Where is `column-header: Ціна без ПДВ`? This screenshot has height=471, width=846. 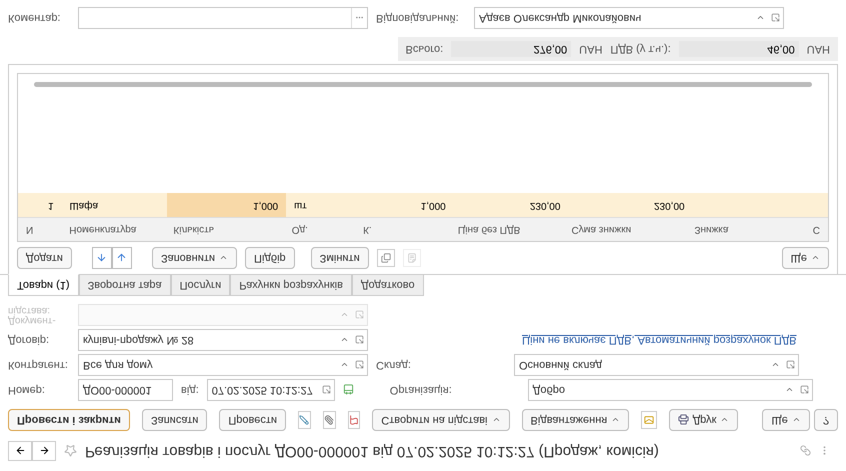
column-header: Ціна без ПДВ is located at coordinates (507, 229).